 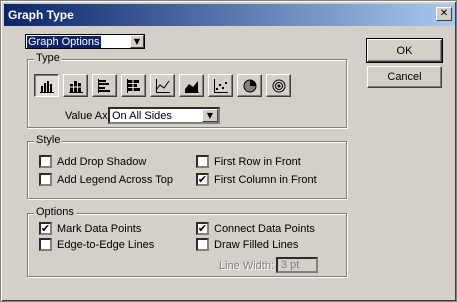 I want to click on scatter-chart-icon, so click(x=220, y=85).